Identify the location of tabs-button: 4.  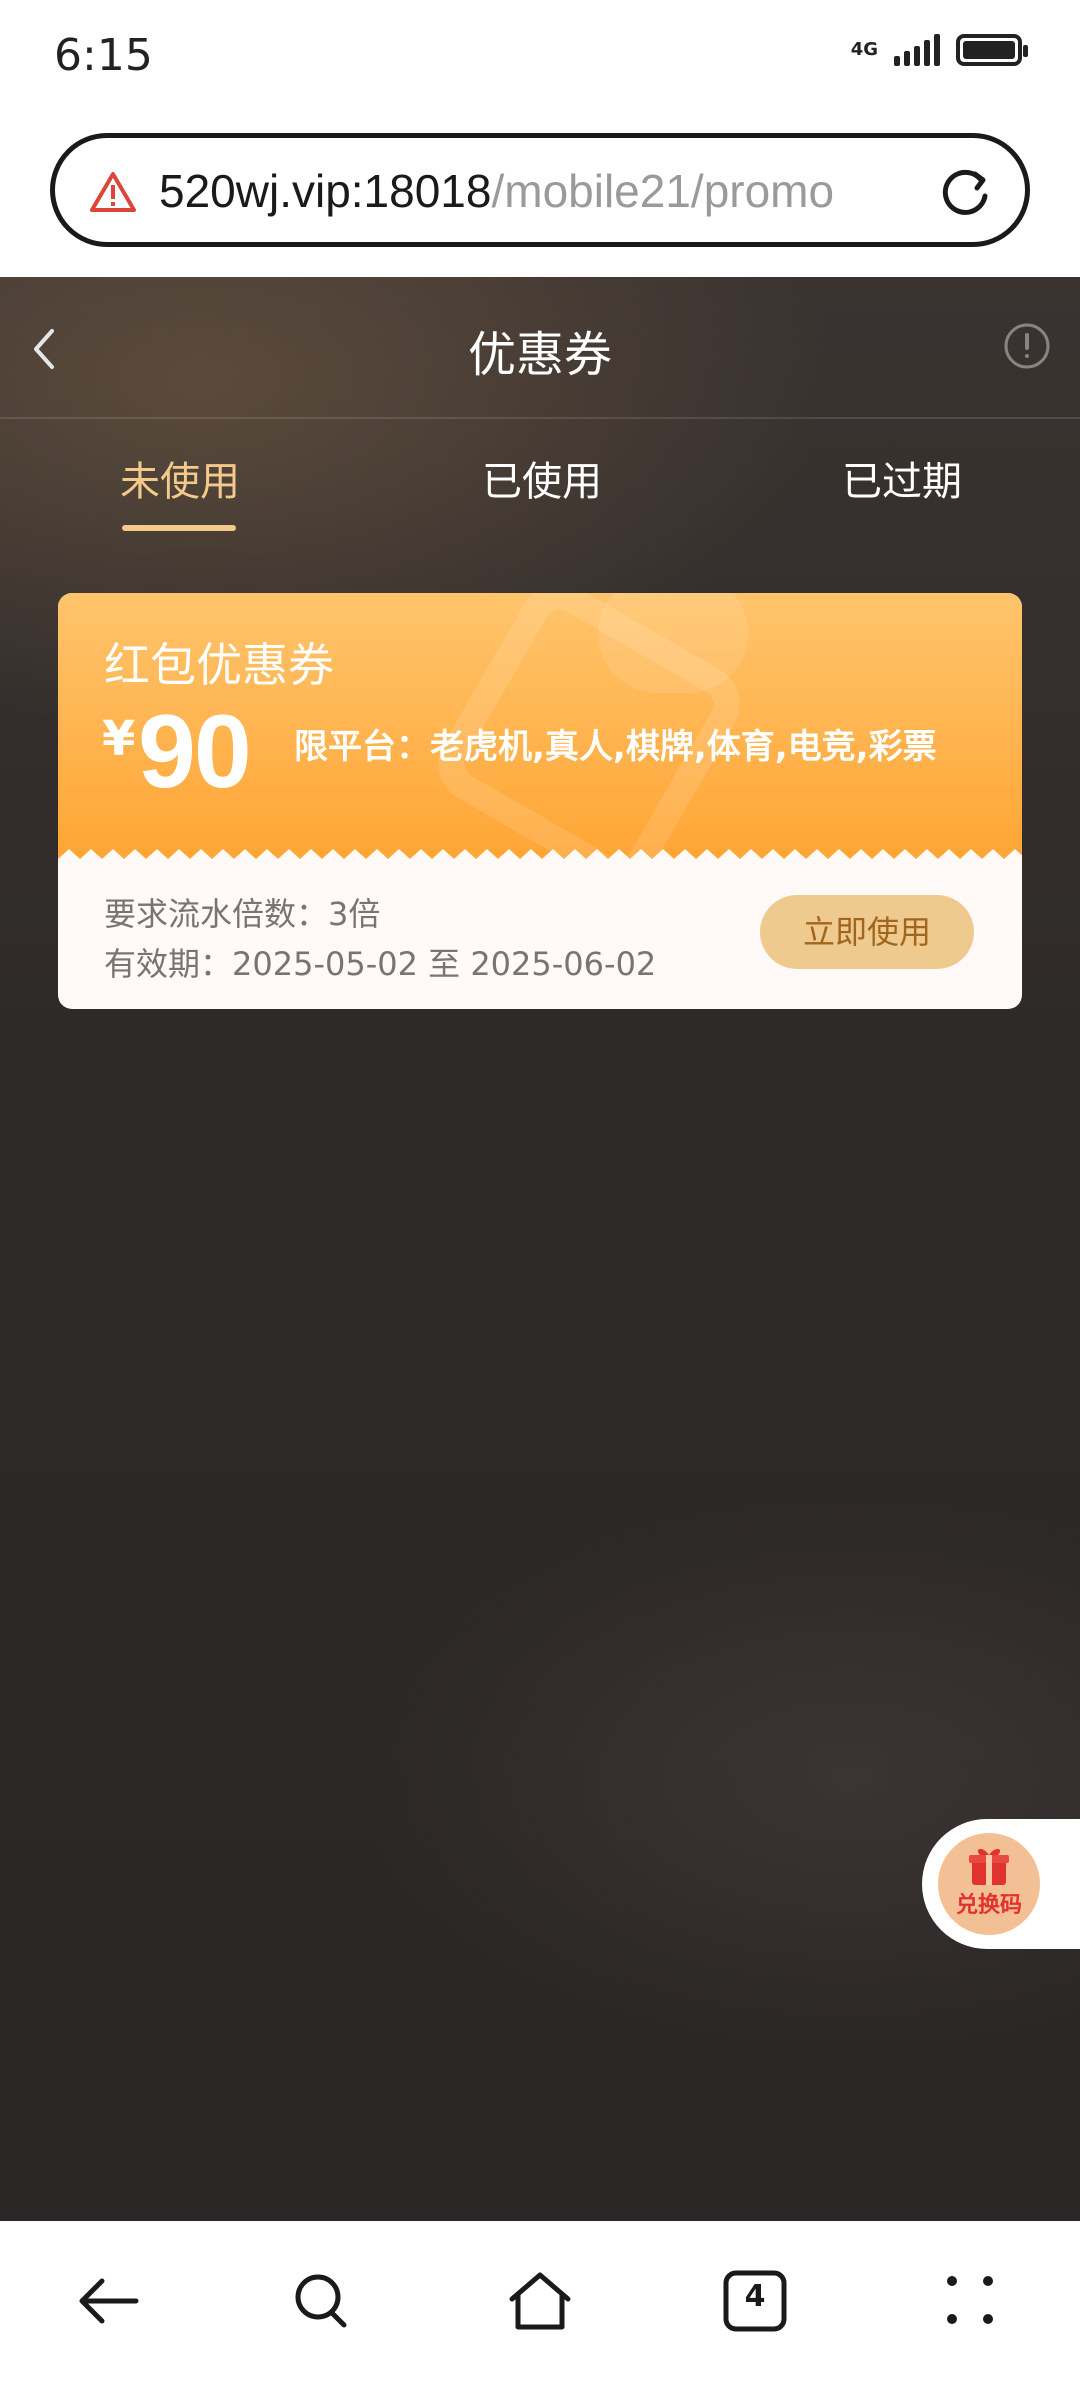
(755, 2301).